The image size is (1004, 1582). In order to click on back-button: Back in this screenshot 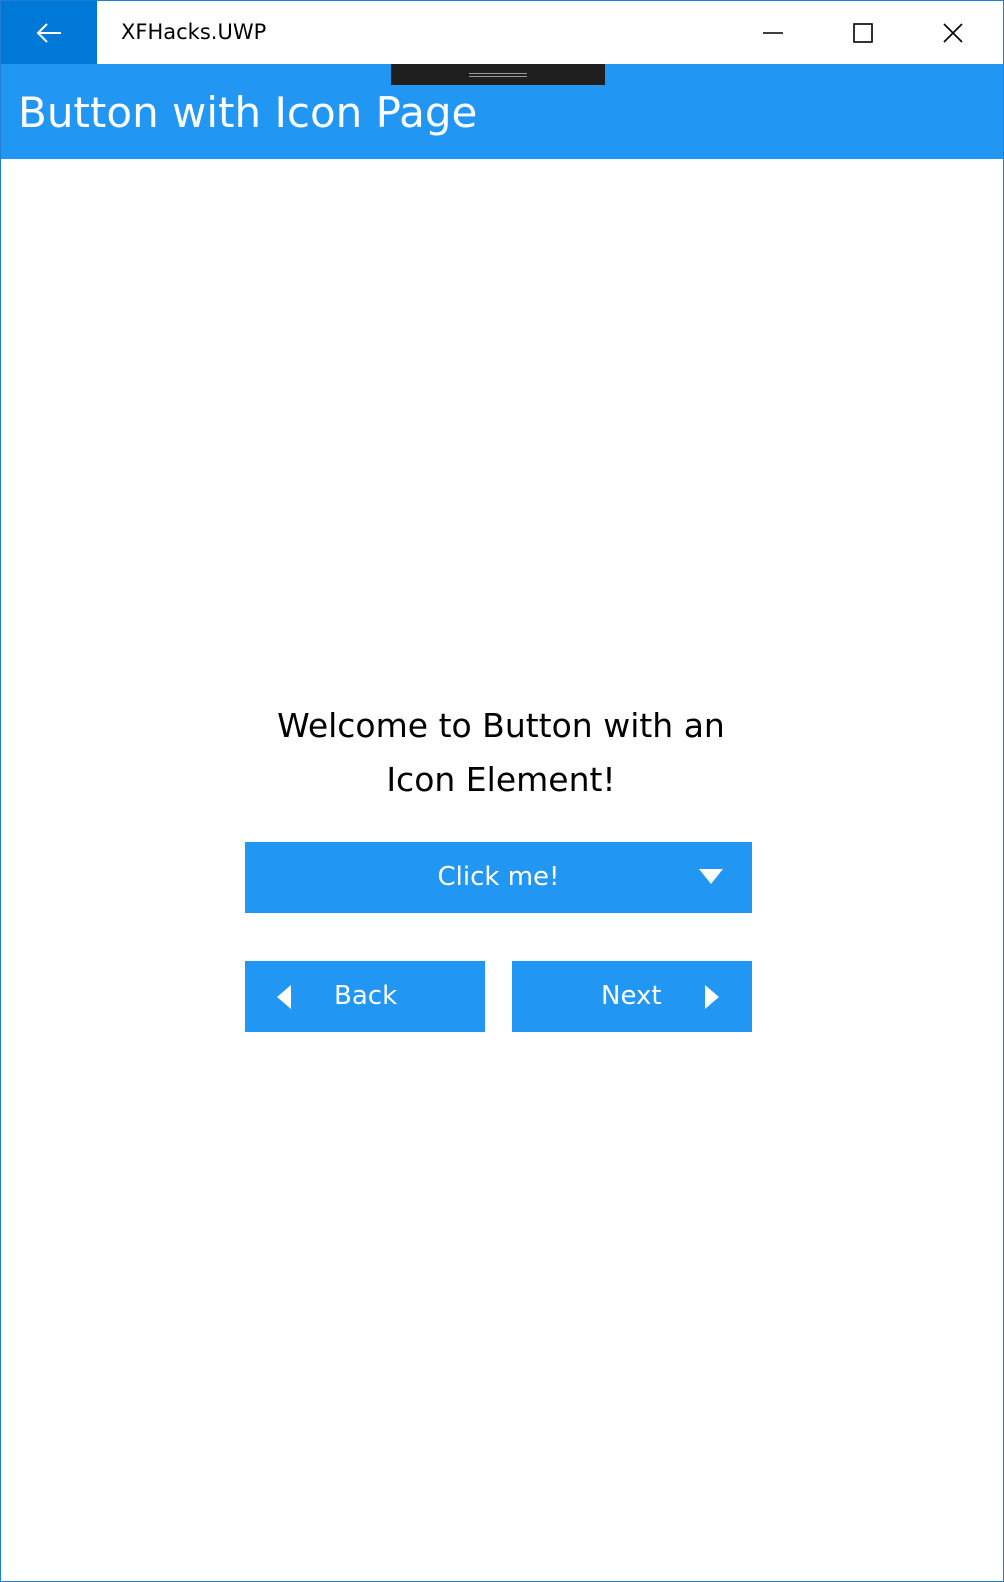, I will do `click(365, 996)`.